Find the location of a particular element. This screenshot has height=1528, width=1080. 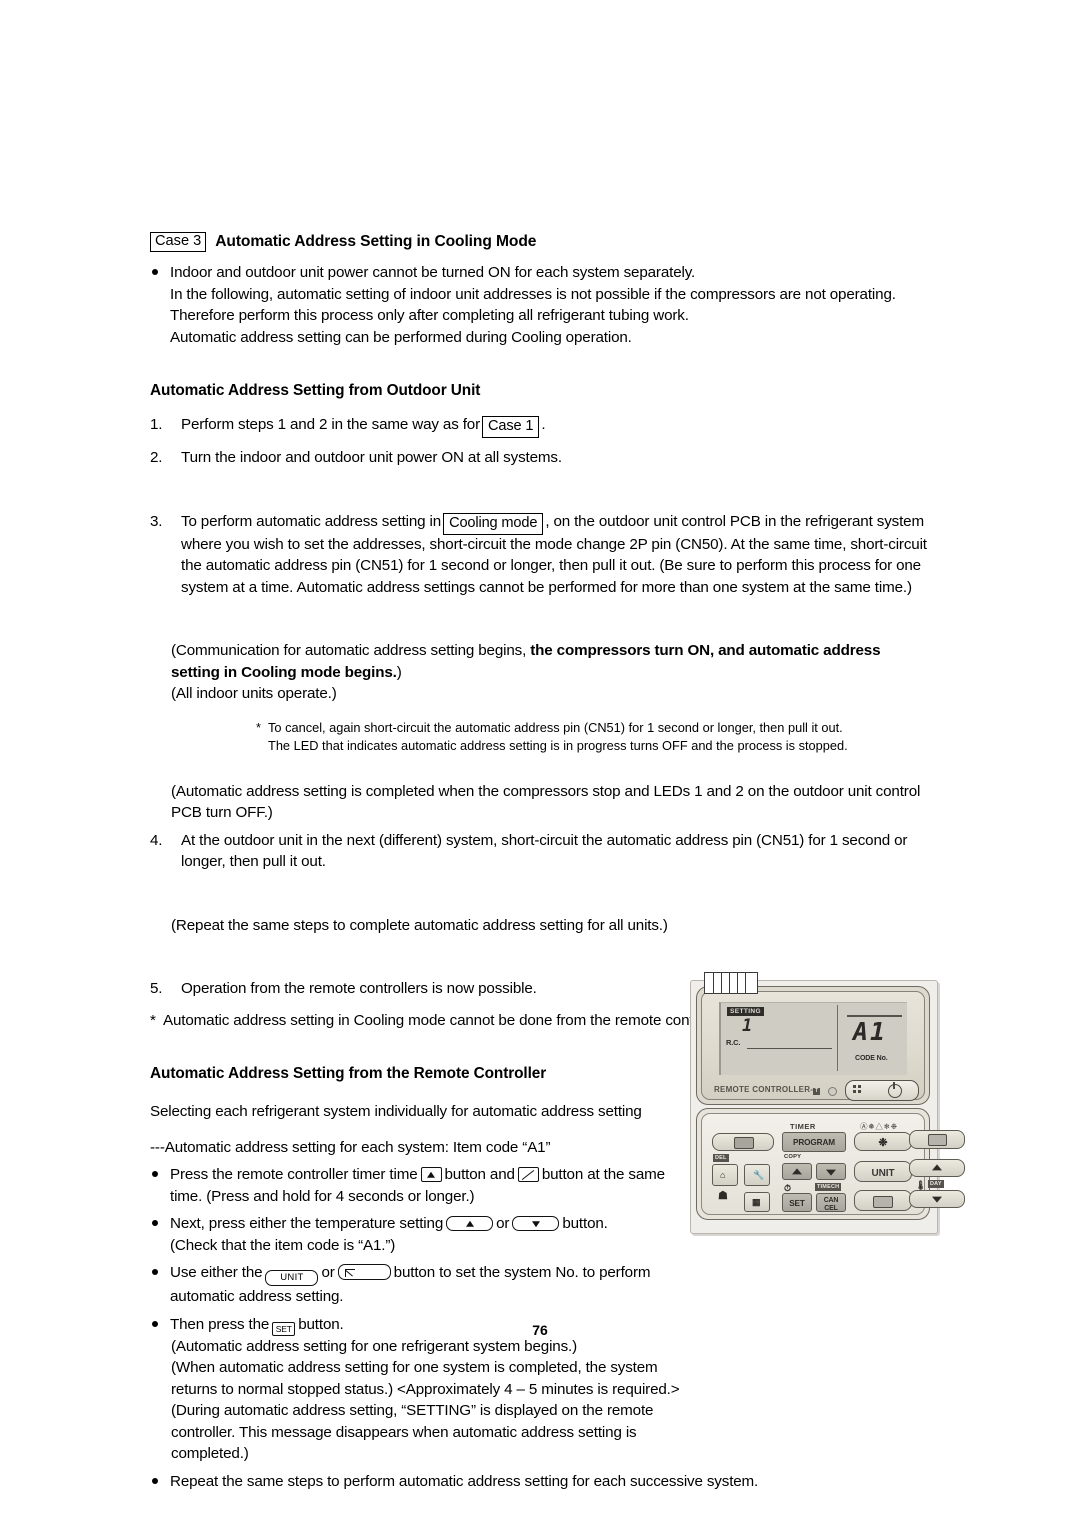

unit-label: UNIT is located at coordinates (883, 1173).